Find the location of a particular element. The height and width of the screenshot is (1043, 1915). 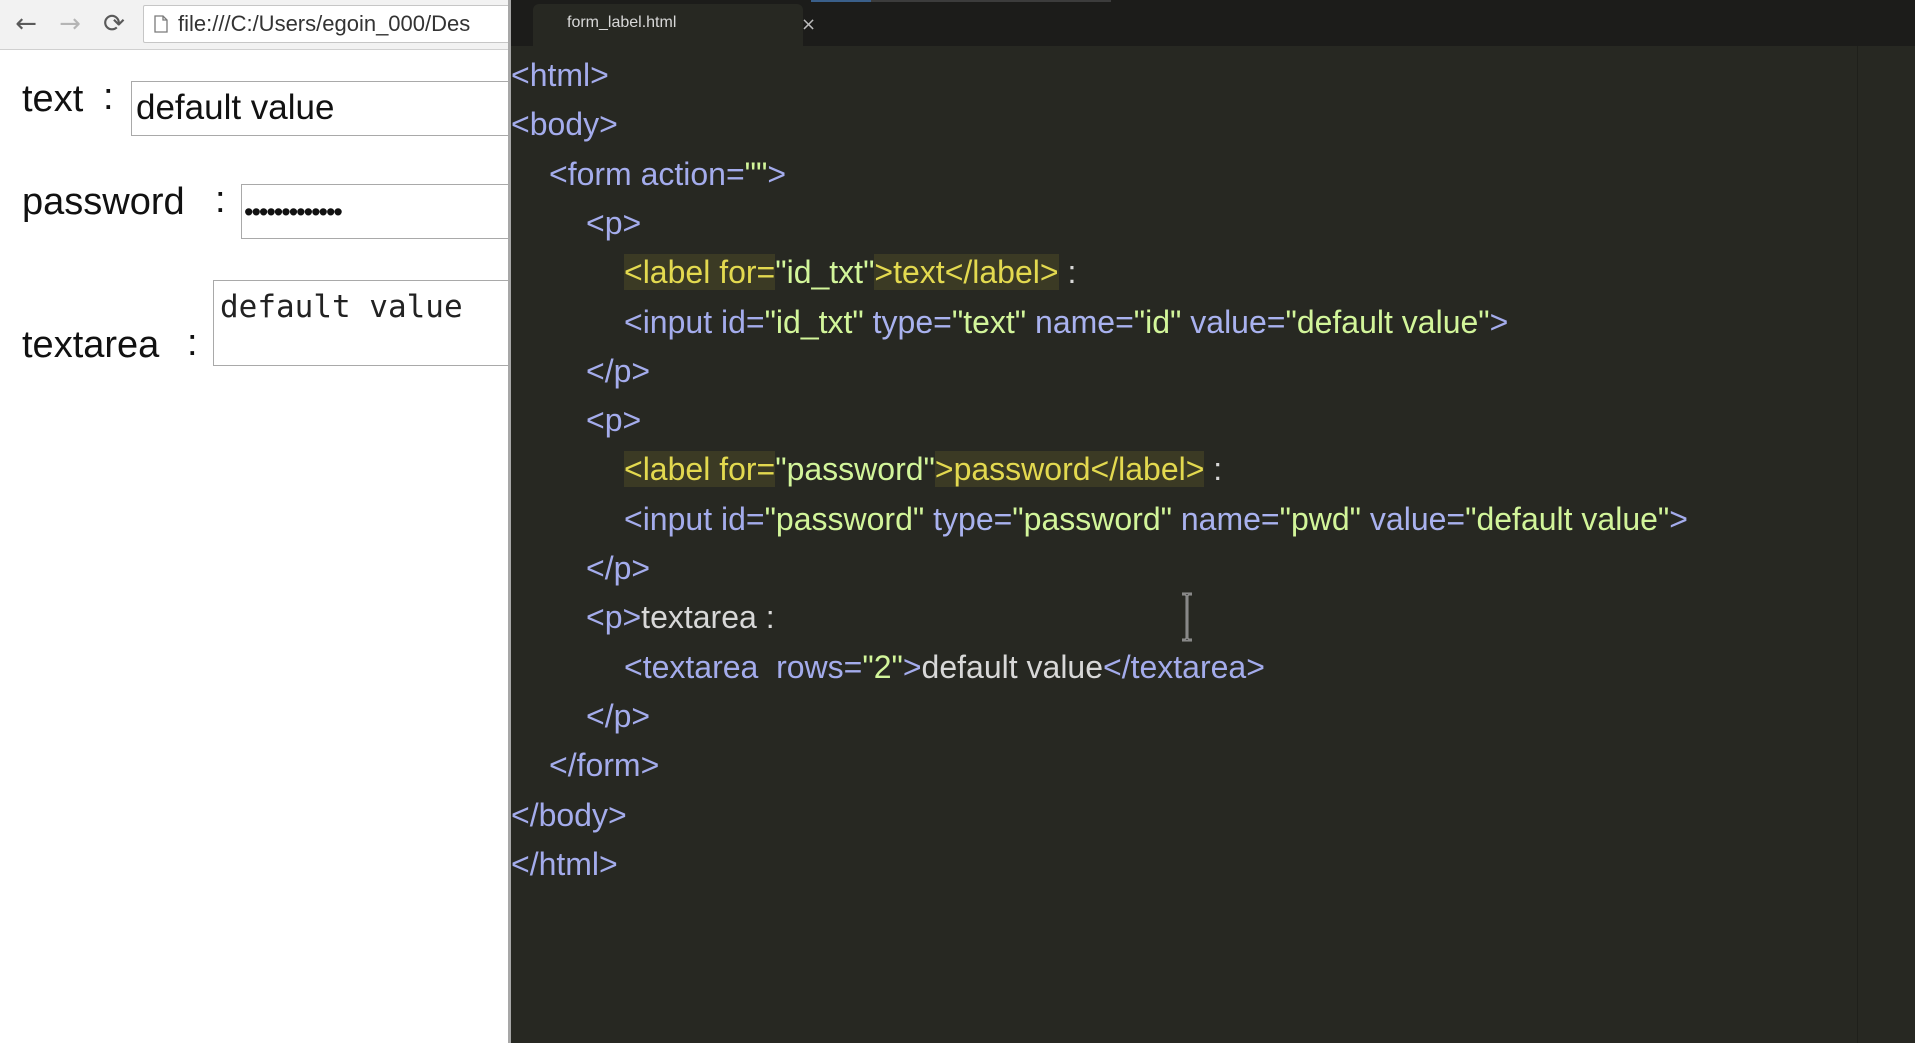

code-token: </form> is located at coordinates (604, 765).